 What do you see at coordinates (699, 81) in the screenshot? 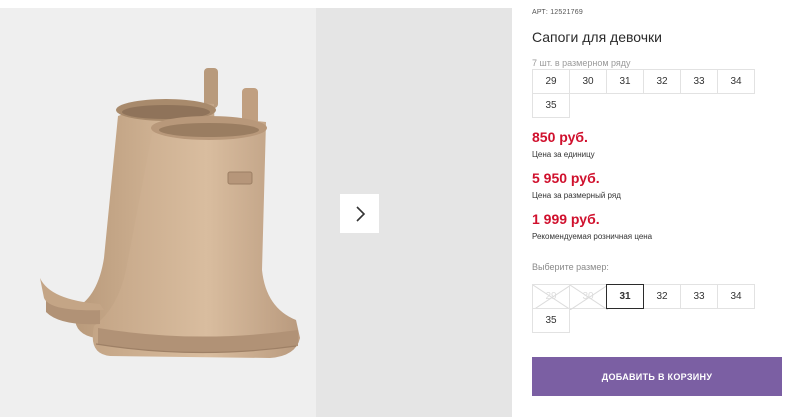
I see `pack-size-cell: 33` at bounding box center [699, 81].